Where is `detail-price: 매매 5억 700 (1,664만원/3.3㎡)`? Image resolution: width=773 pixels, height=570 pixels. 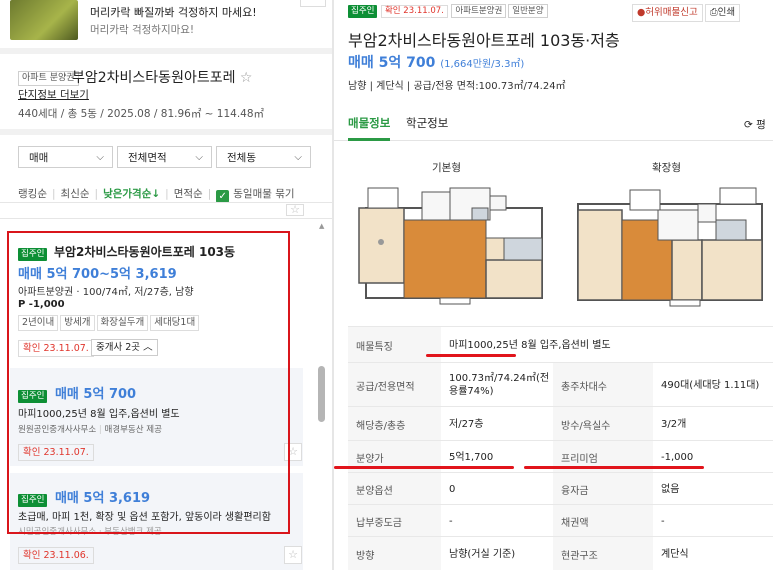
detail-price: 매매 5억 700 (1,664만원/3.3㎡) is located at coordinates (436, 62).